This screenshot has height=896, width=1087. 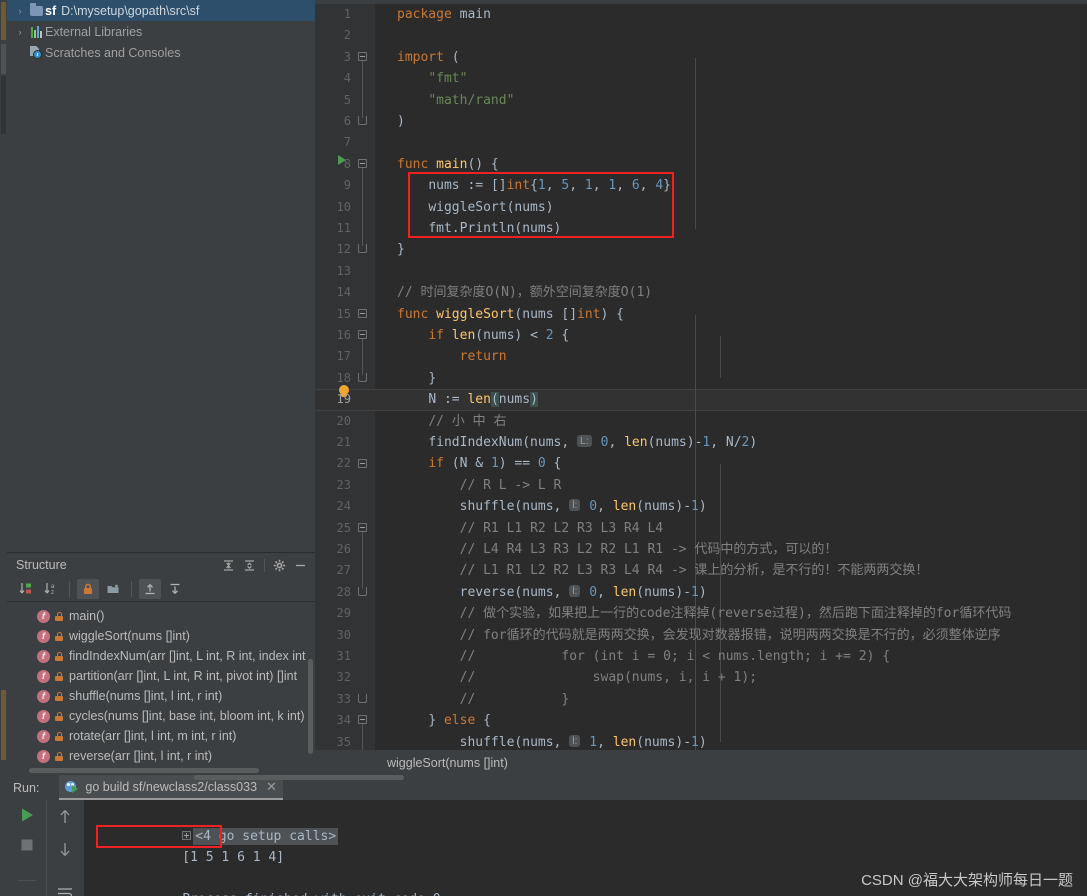 I want to click on show-non-public-icon, so click(x=88, y=589).